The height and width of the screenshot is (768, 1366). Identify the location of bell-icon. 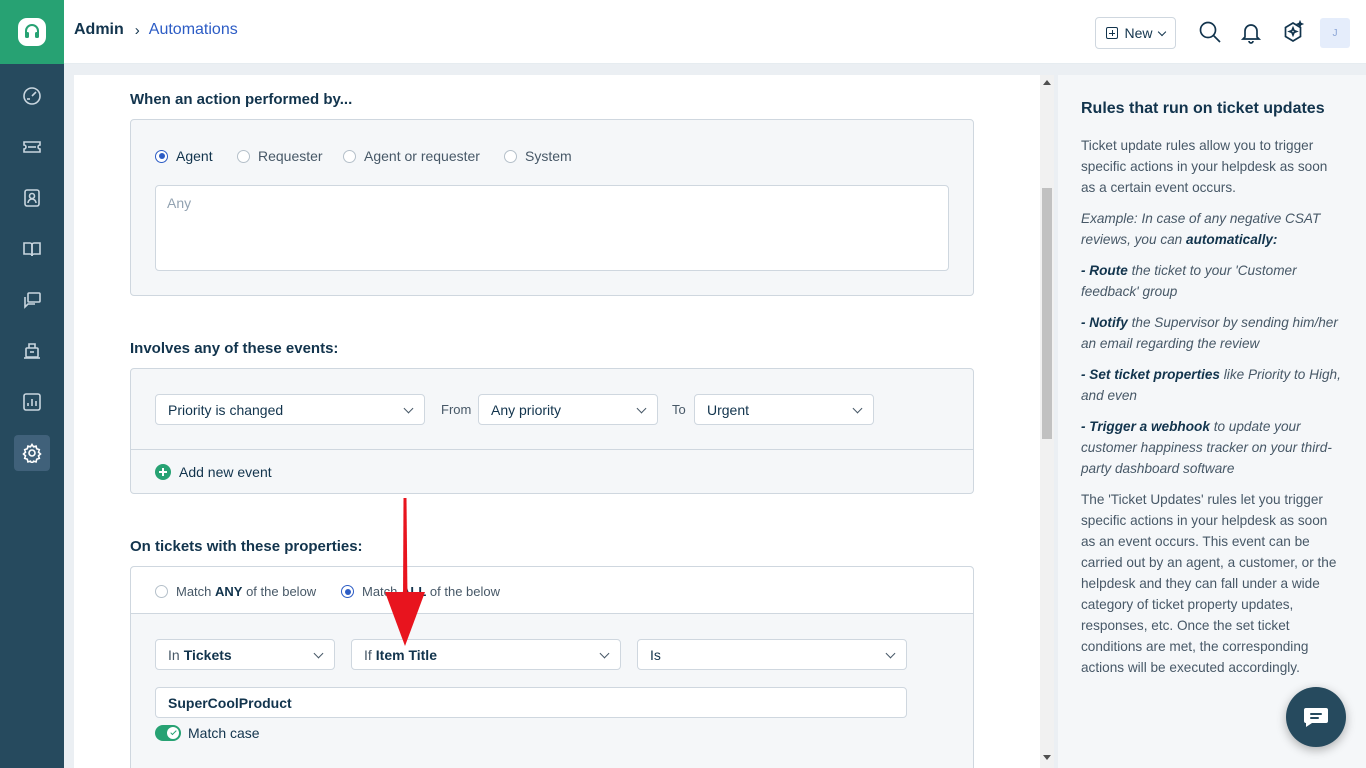
(1251, 32).